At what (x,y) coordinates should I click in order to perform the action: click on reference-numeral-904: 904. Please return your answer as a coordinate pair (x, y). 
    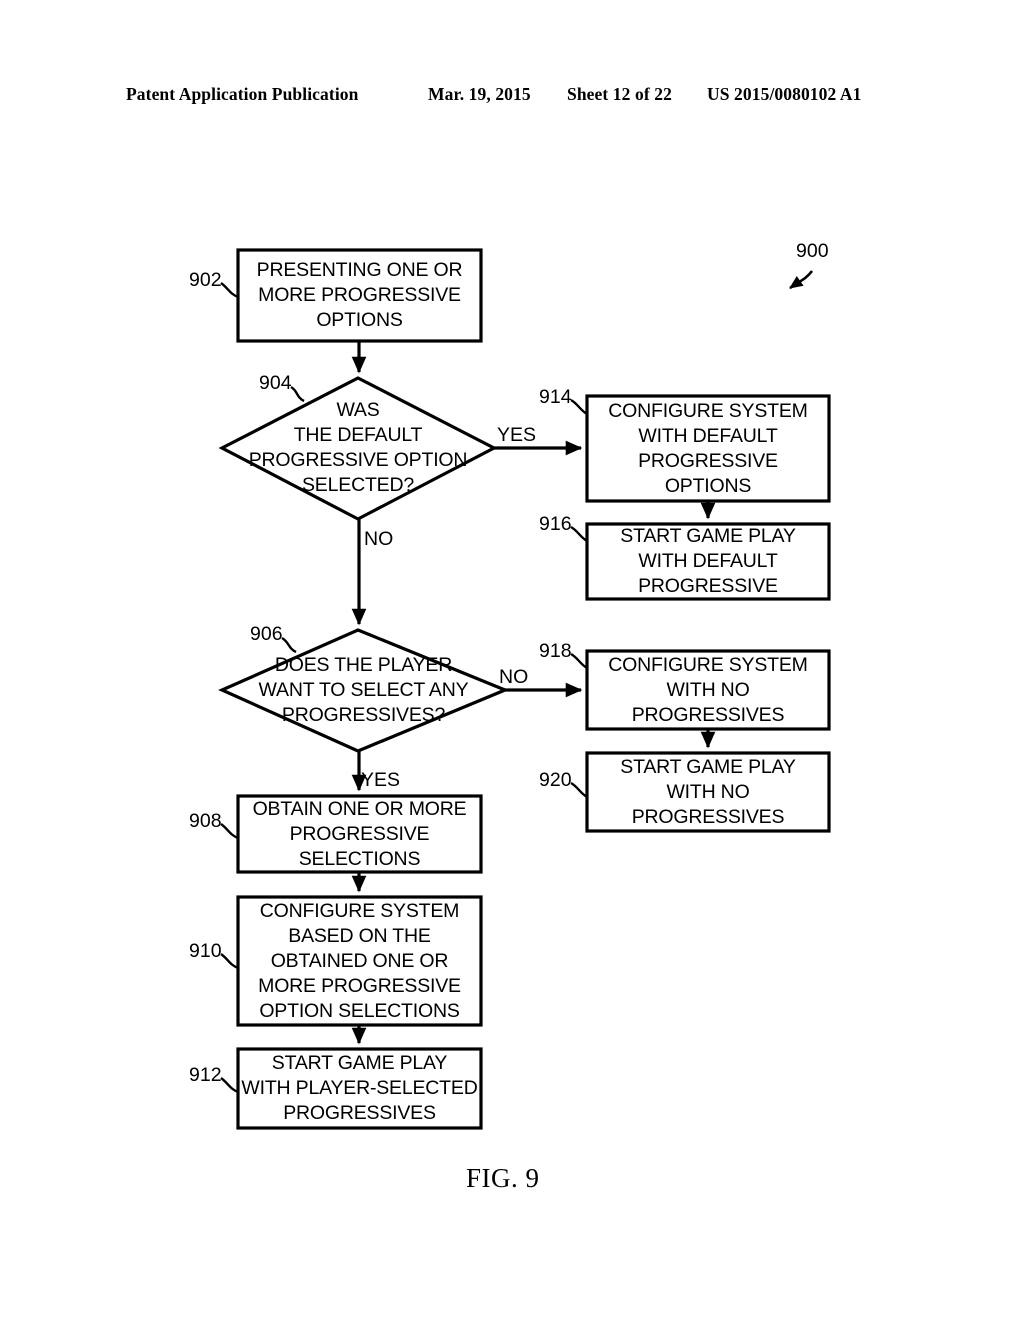
    Looking at the image, I should click on (275, 383).